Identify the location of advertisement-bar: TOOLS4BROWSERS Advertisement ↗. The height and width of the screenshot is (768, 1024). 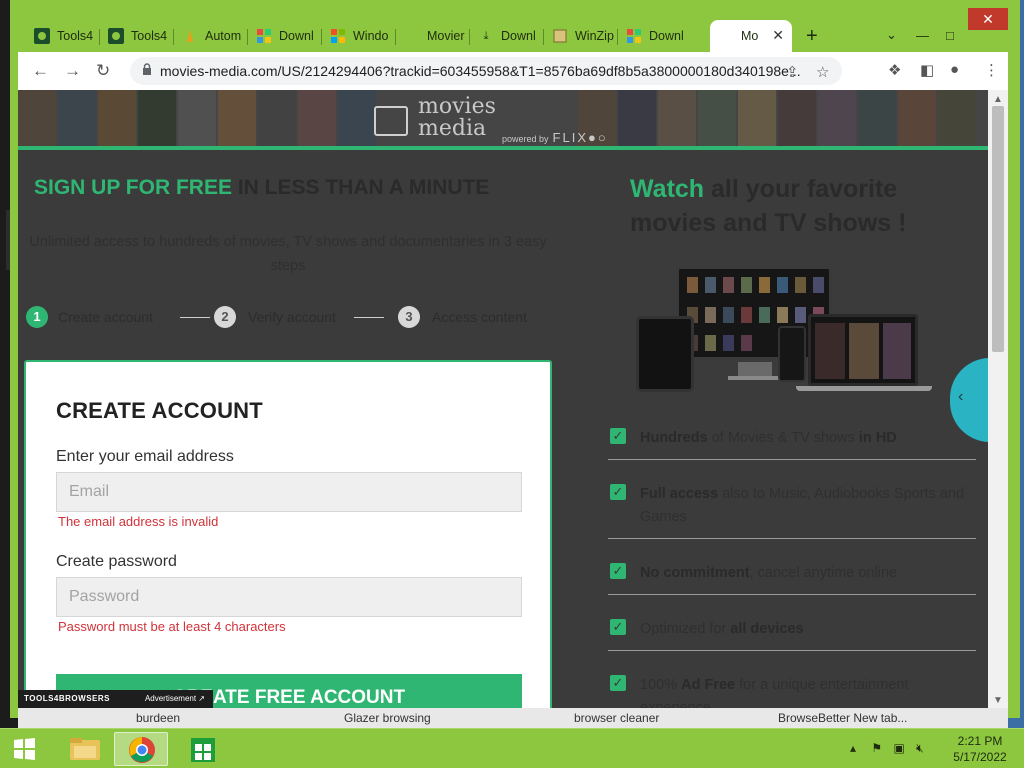
(115, 699).